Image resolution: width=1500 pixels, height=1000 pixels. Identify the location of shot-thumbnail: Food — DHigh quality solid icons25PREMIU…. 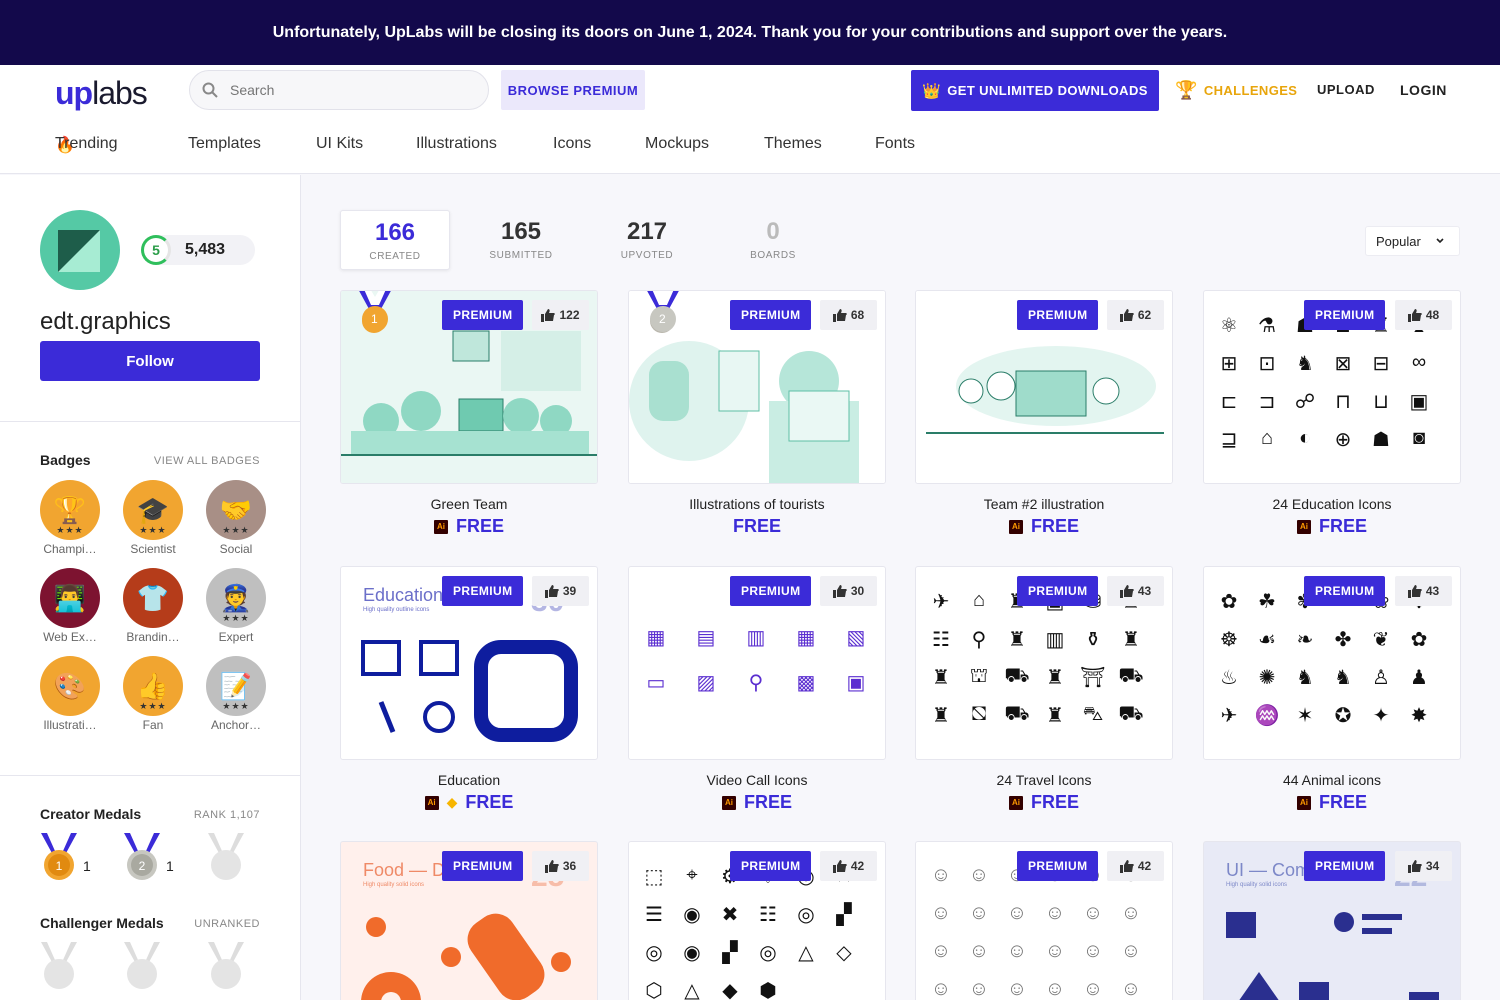
(469, 920).